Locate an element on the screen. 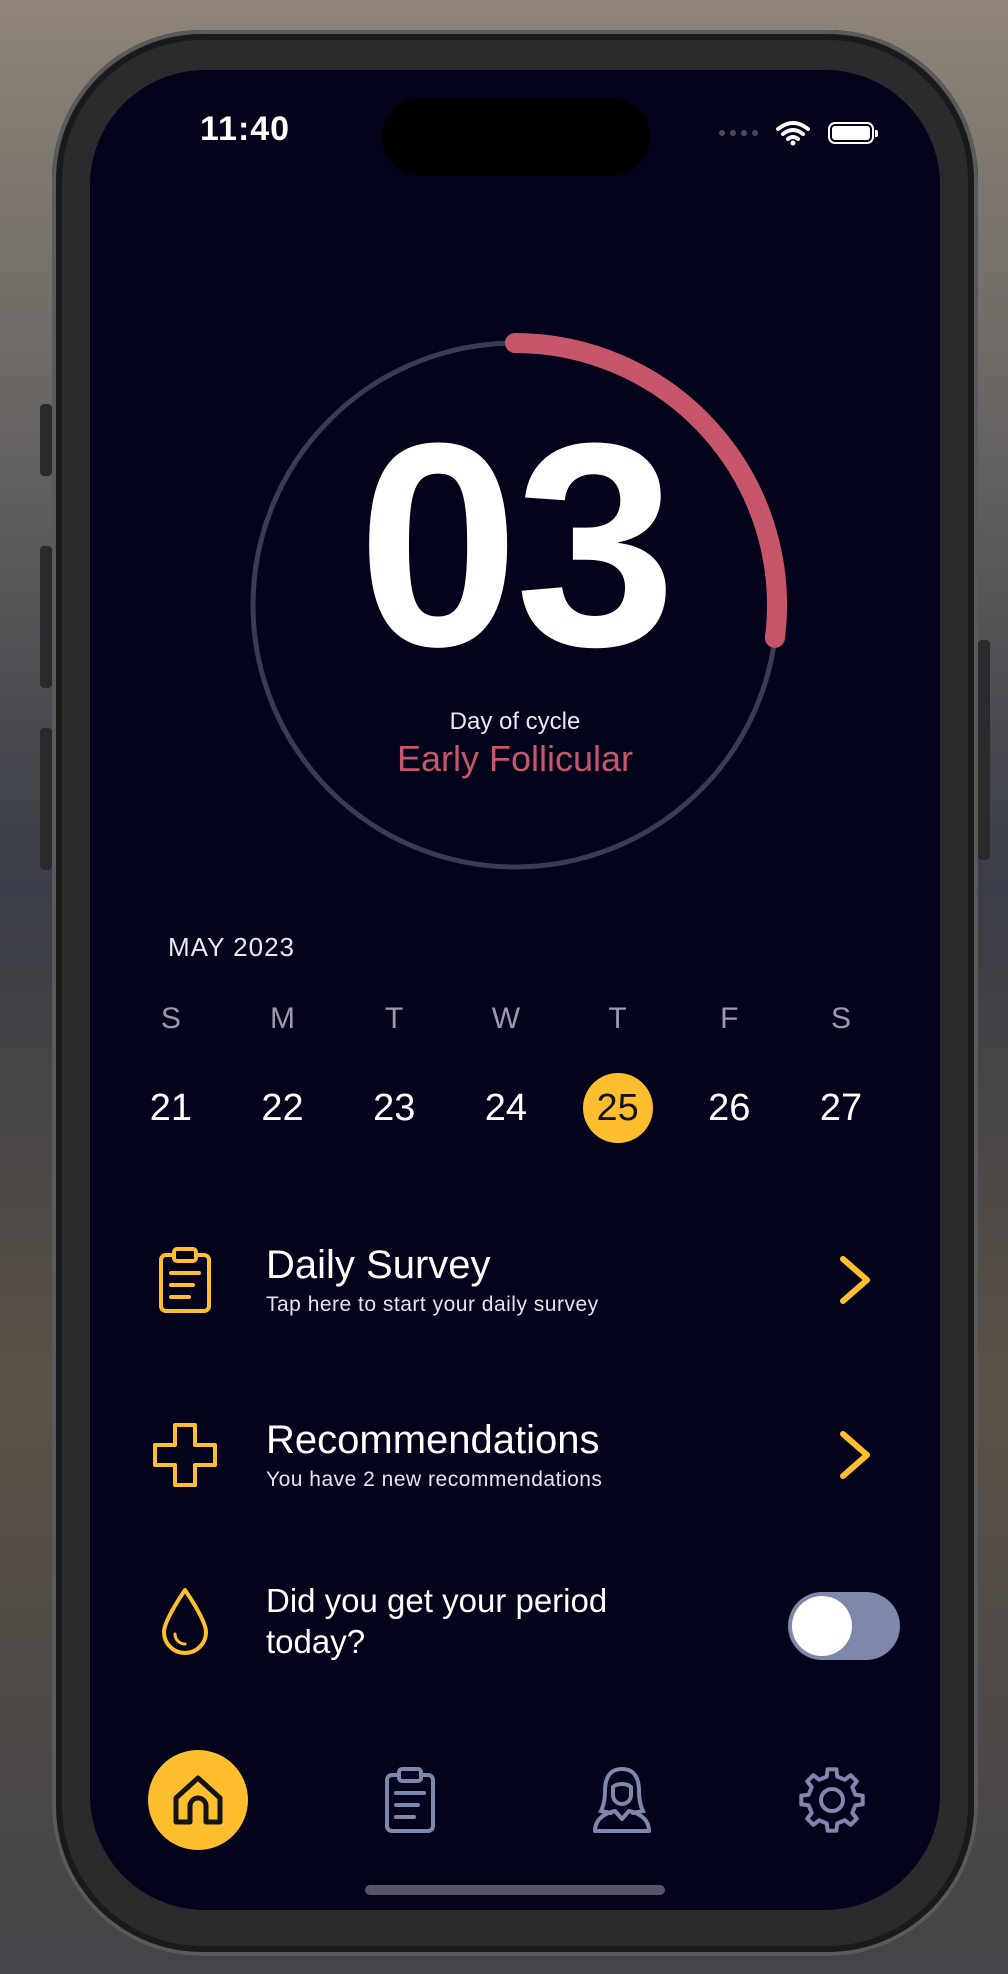  calendar-date: 21 is located at coordinates (171, 1108).